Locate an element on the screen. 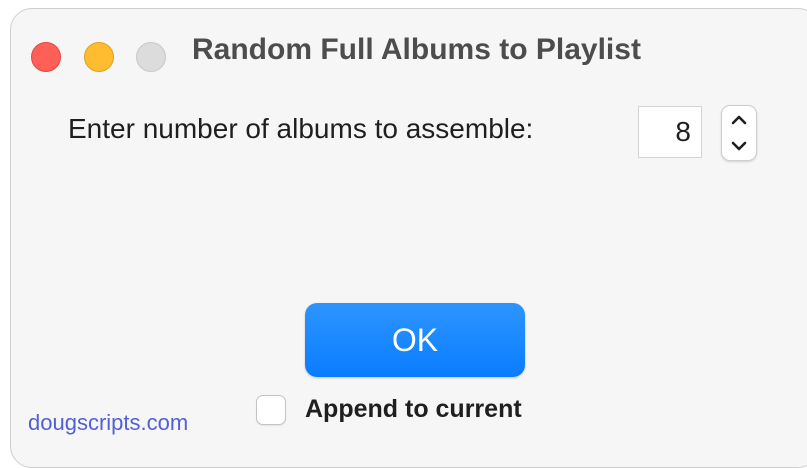 This screenshot has width=807, height=468. ok-button: OK is located at coordinates (415, 340).